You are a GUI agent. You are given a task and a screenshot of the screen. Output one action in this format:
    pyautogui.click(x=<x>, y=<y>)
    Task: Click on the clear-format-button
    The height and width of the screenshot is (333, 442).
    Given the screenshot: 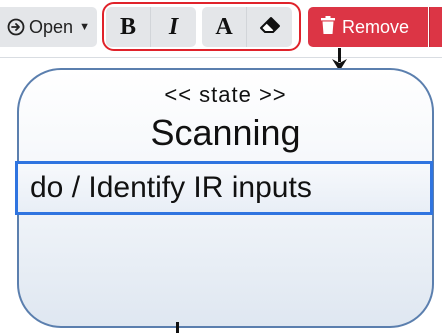 What is the action you would take?
    pyautogui.click(x=269, y=27)
    